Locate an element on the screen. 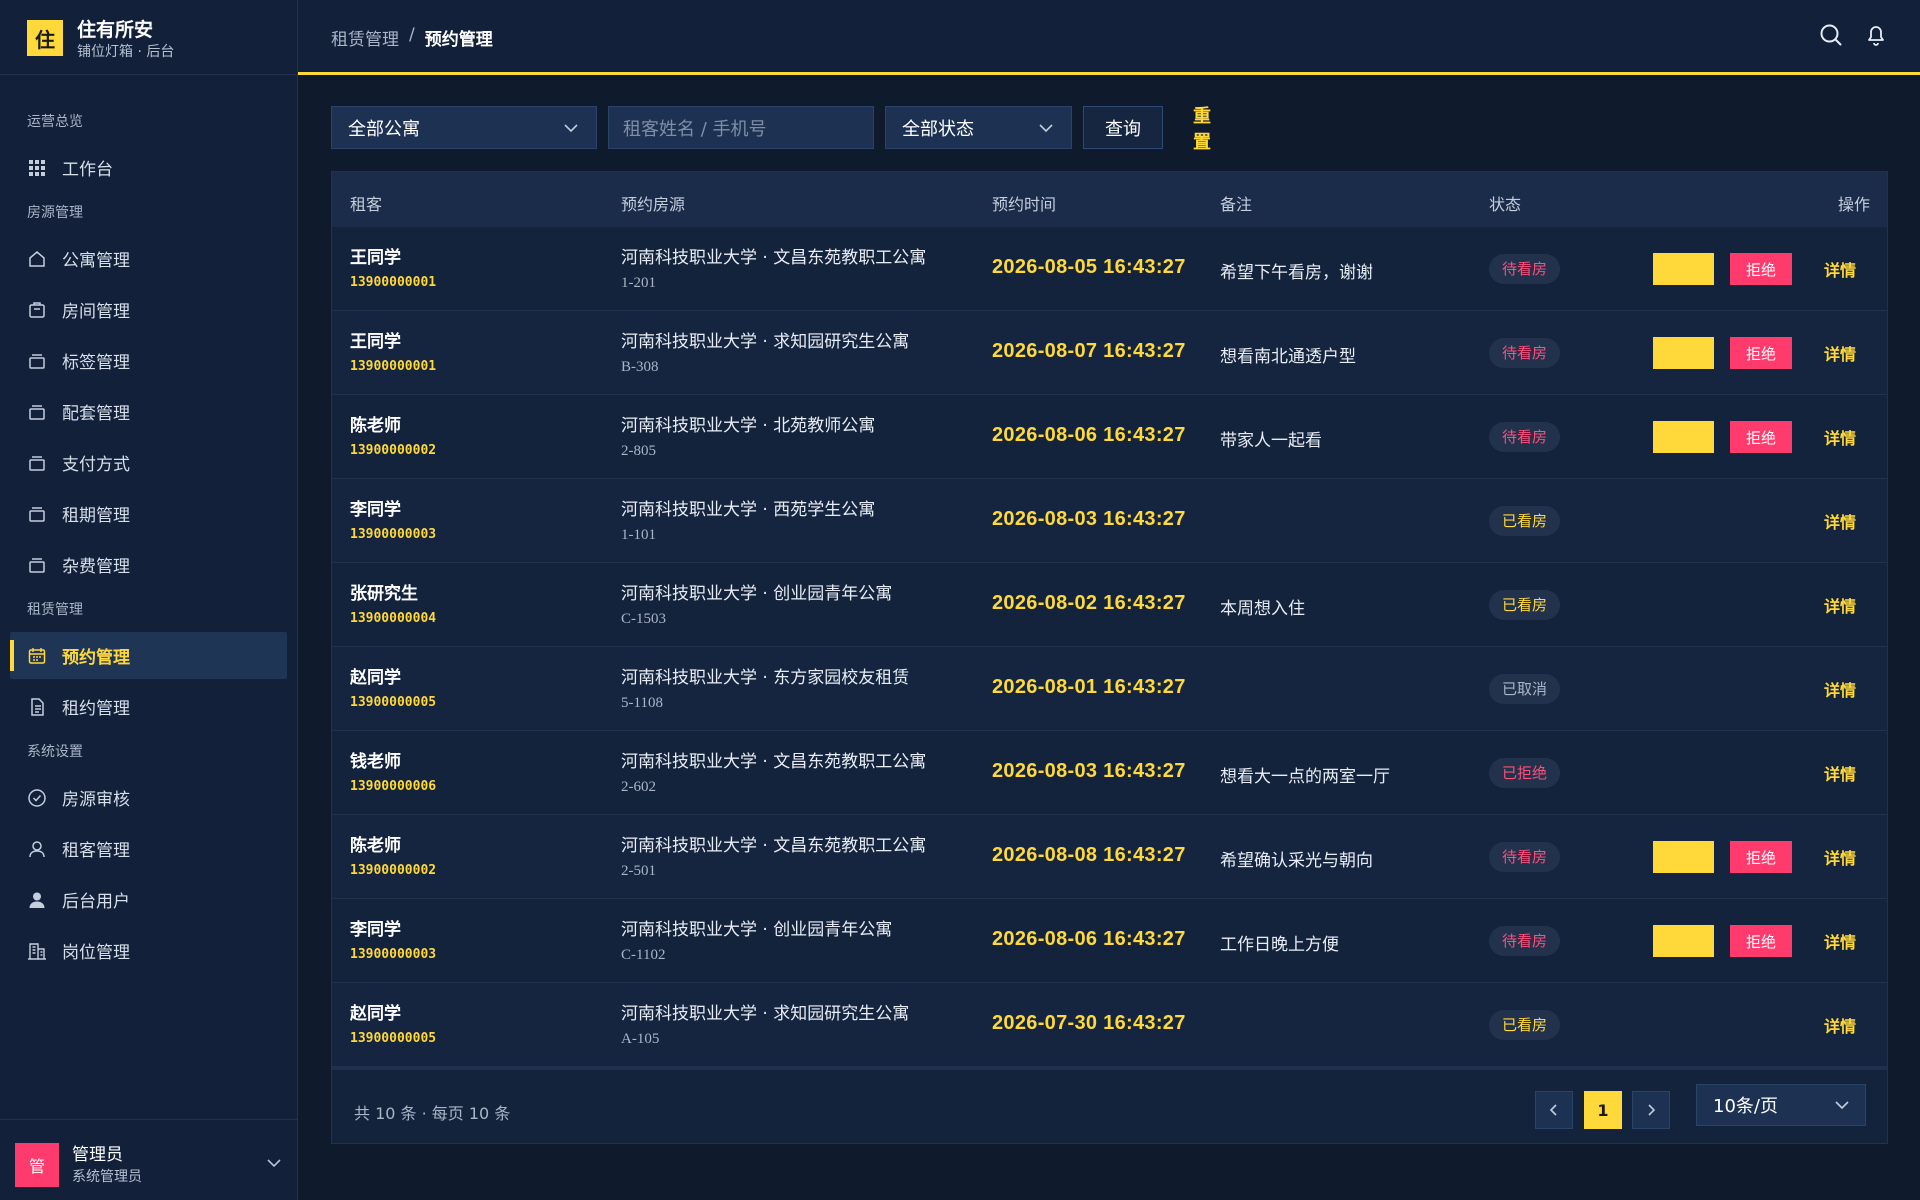 The width and height of the screenshot is (1920, 1200). sidebar-item-label: 房间管理 is located at coordinates (96, 312).